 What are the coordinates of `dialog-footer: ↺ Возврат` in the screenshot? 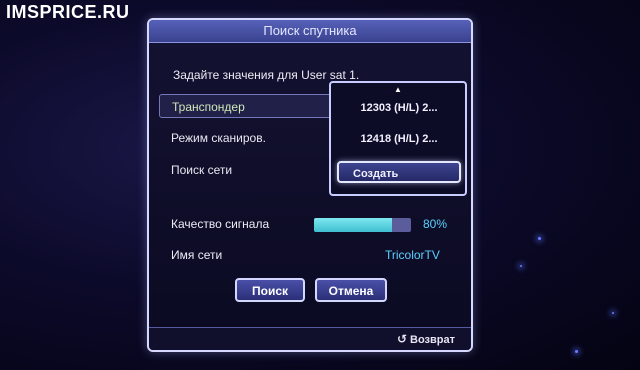 It's located at (310, 338).